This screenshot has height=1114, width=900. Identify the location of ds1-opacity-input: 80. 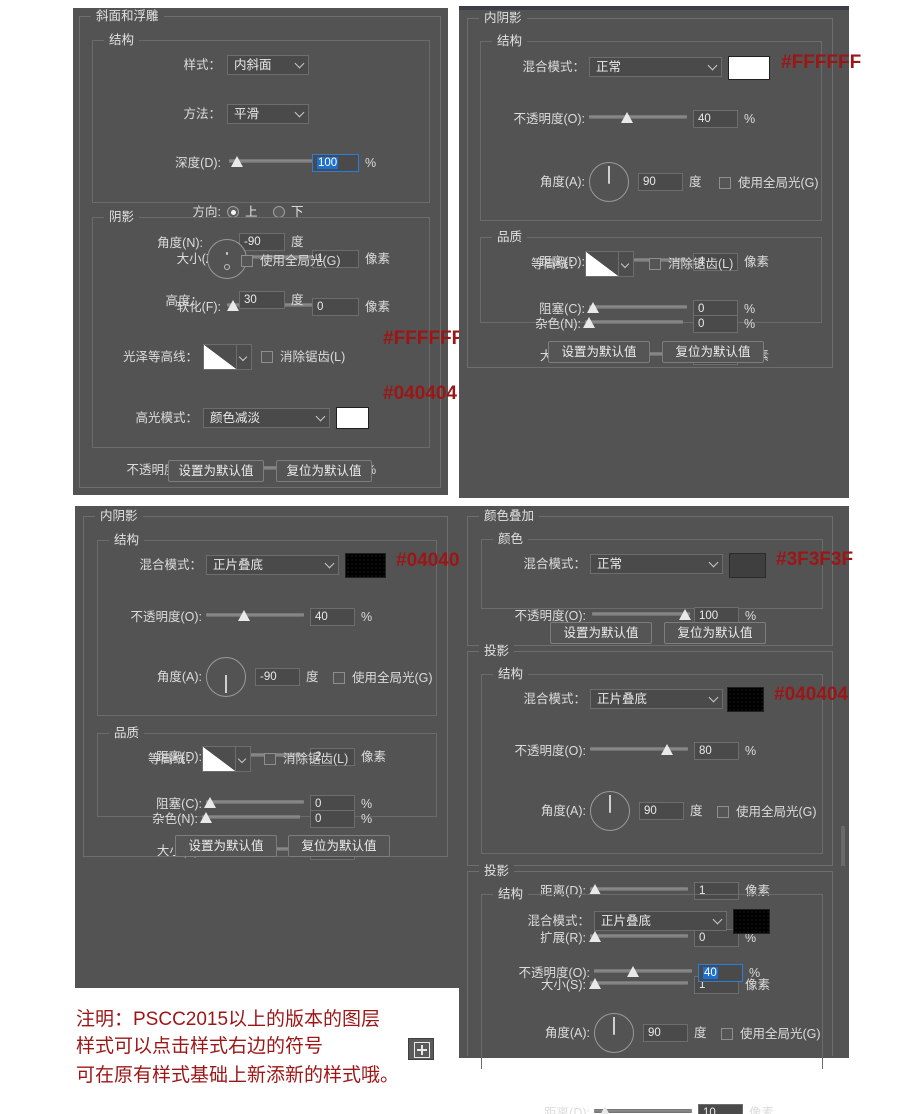
(716, 751).